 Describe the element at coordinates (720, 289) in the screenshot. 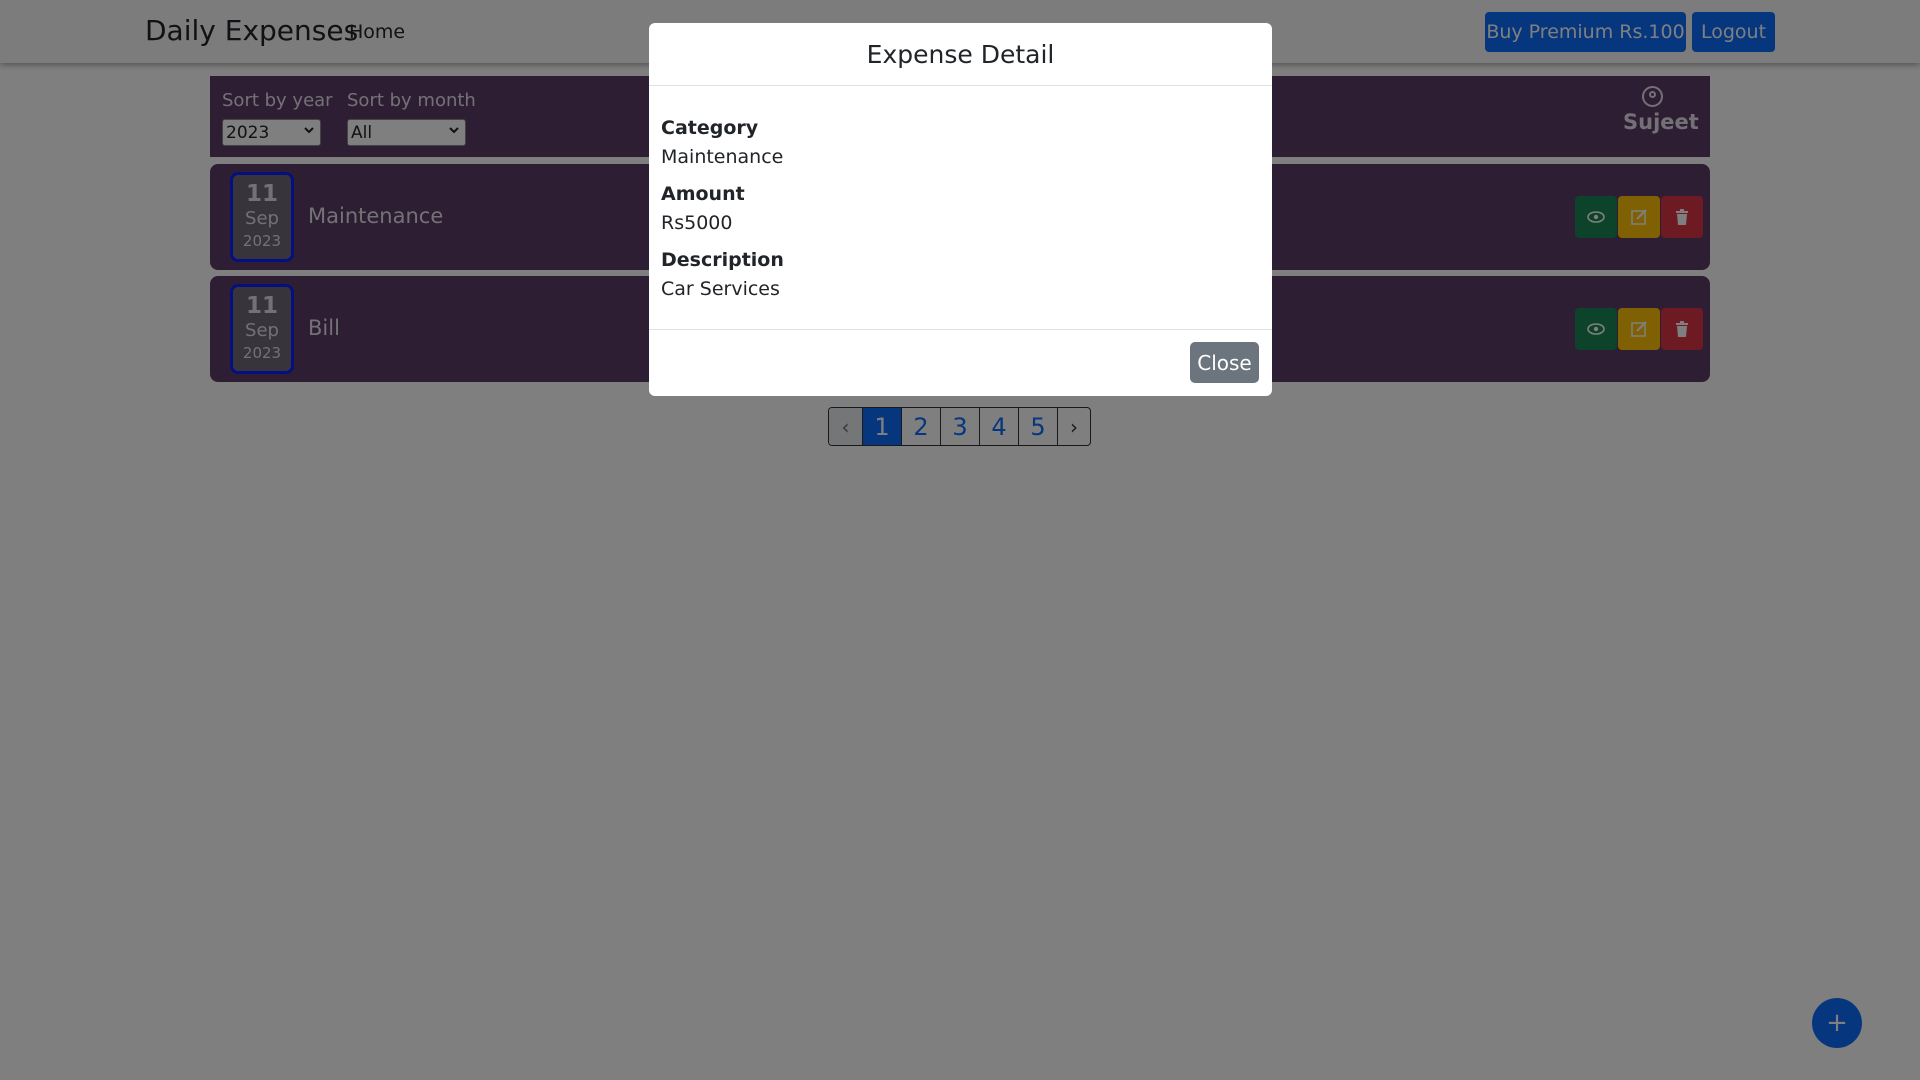

I see `description-value: Car Services` at that location.